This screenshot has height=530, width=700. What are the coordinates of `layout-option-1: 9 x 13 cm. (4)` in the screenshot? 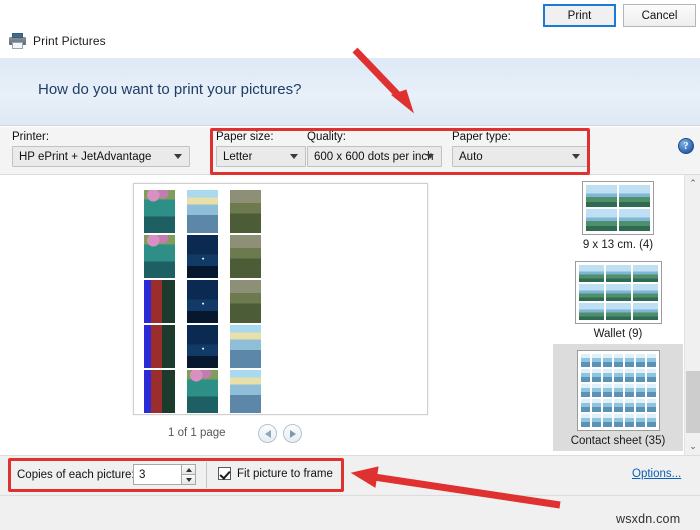 It's located at (618, 215).